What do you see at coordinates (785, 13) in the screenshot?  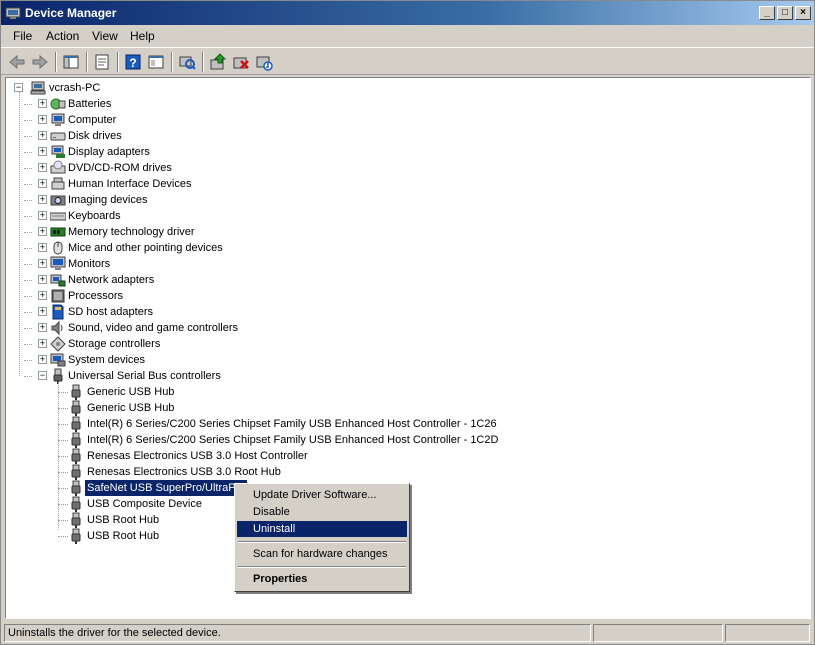 I see `maximize-button: □` at bounding box center [785, 13].